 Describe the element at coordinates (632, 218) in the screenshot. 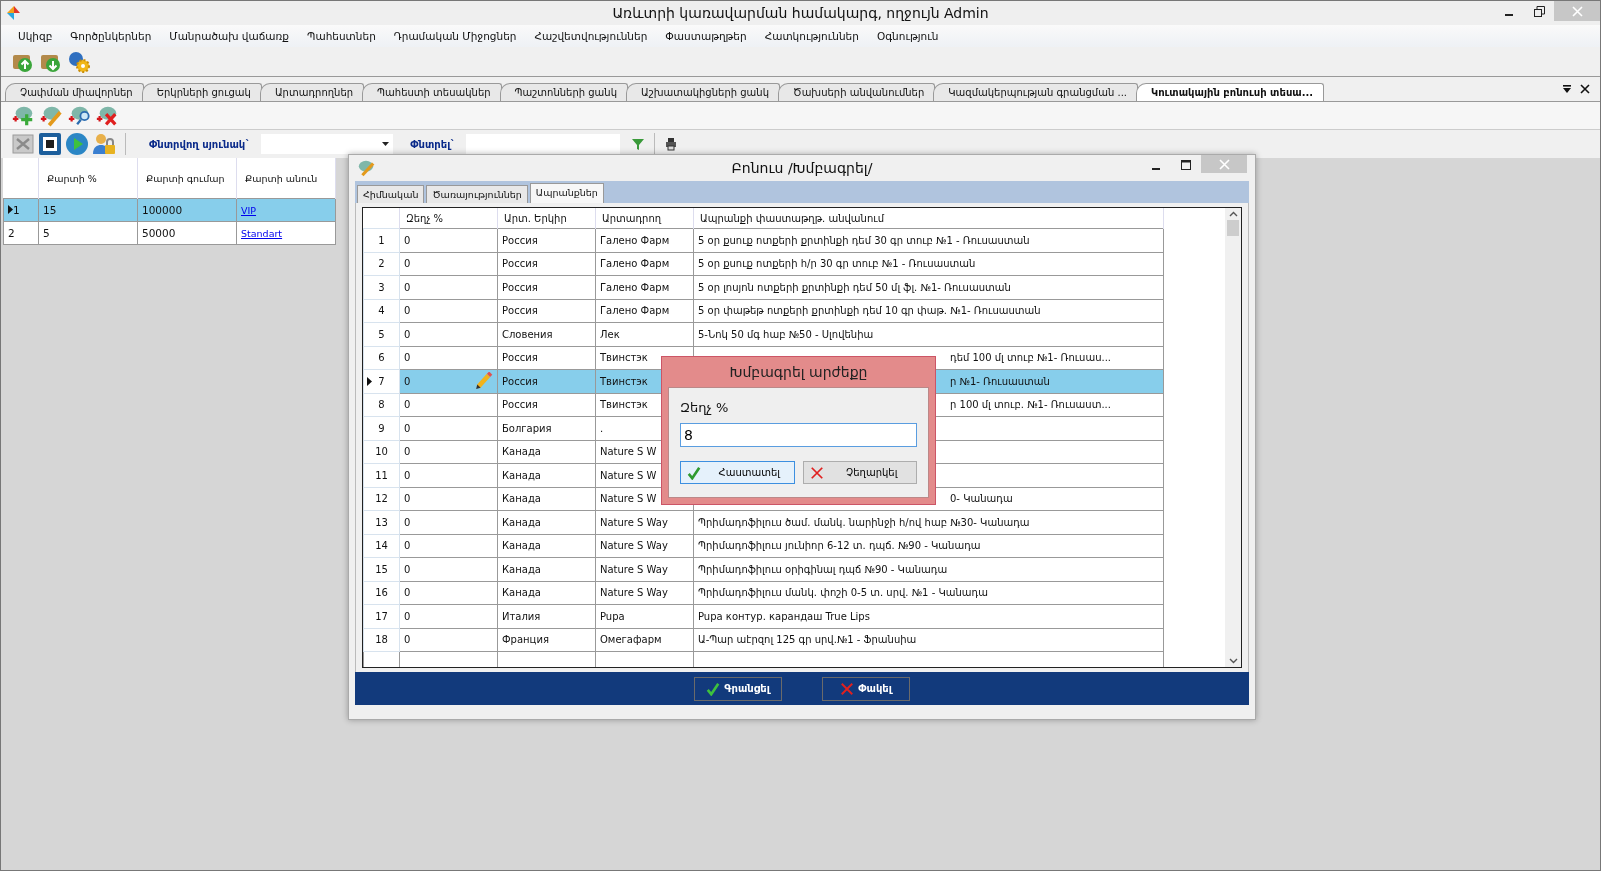

I see `column-header: Արտադրող` at that location.